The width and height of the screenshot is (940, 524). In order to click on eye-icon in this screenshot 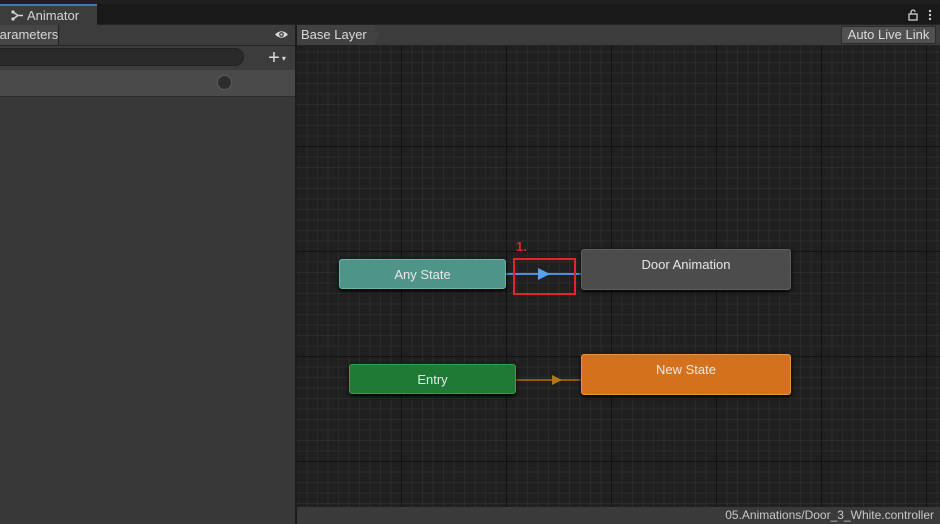, I will do `click(281, 34)`.